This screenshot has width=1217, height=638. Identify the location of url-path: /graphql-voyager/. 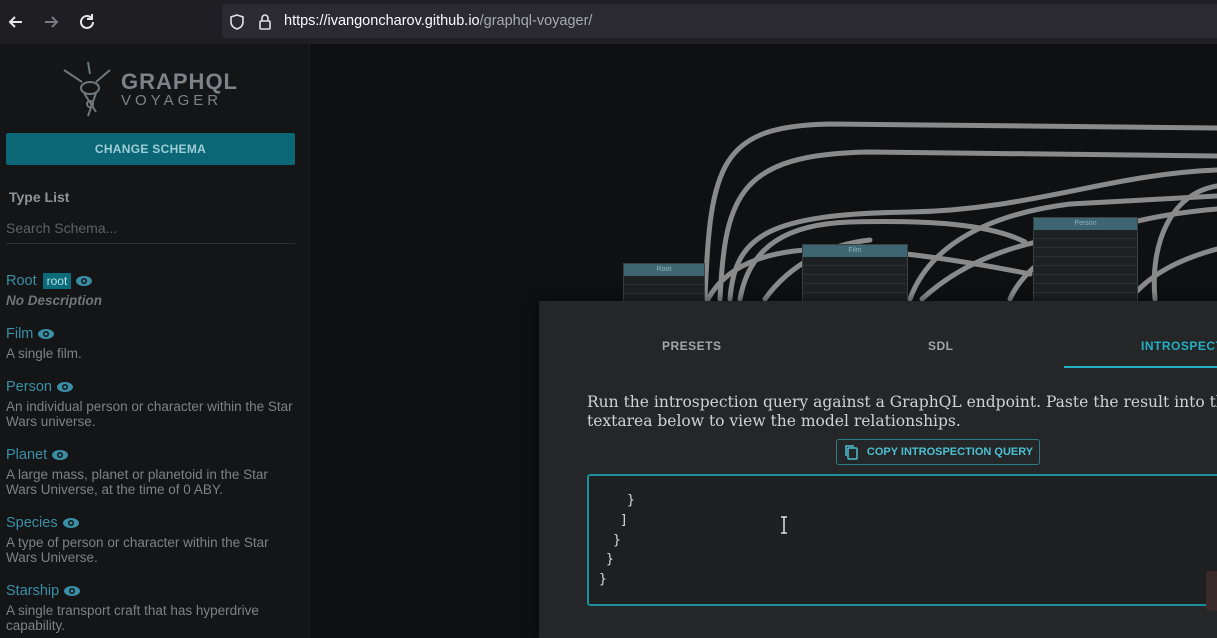
(536, 21).